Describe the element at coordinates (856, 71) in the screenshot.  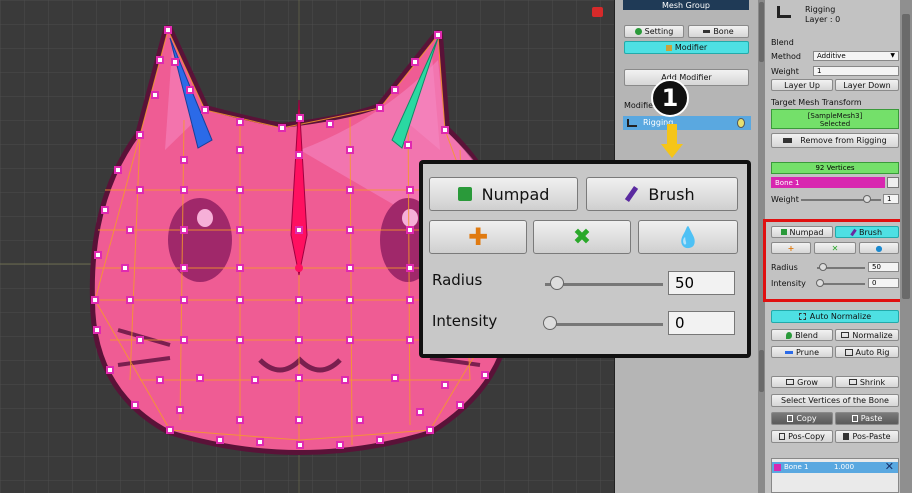
I see `weight-field: 1` at that location.